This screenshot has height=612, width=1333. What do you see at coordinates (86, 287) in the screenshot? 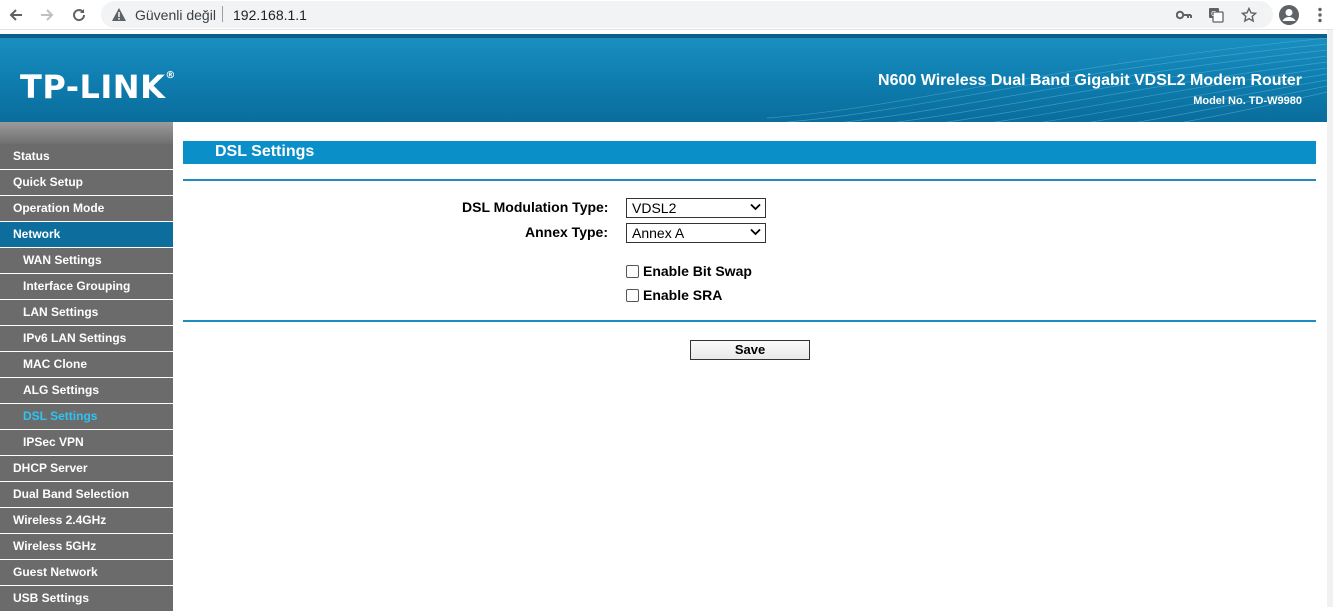
I see `sidebar-item-interface-grouping: Interface Grouping` at bounding box center [86, 287].